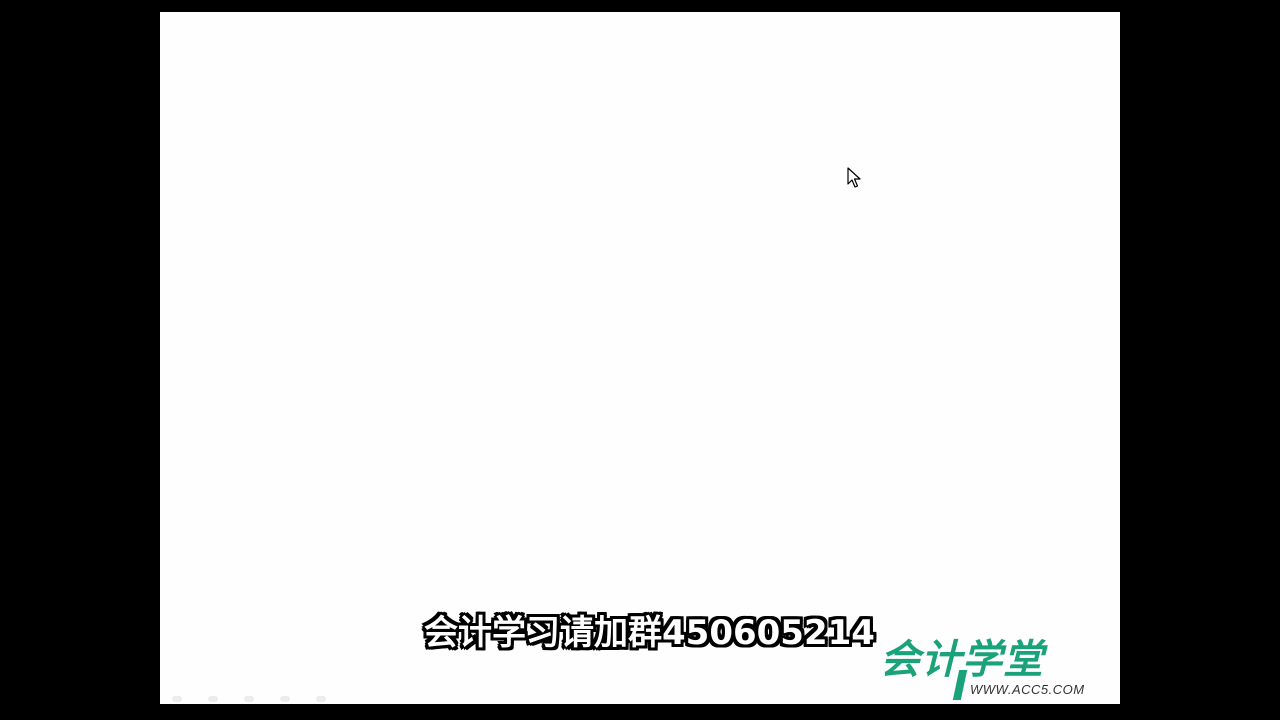 This screenshot has width=1280, height=720. I want to click on slide-nav-dots, so click(272, 700).